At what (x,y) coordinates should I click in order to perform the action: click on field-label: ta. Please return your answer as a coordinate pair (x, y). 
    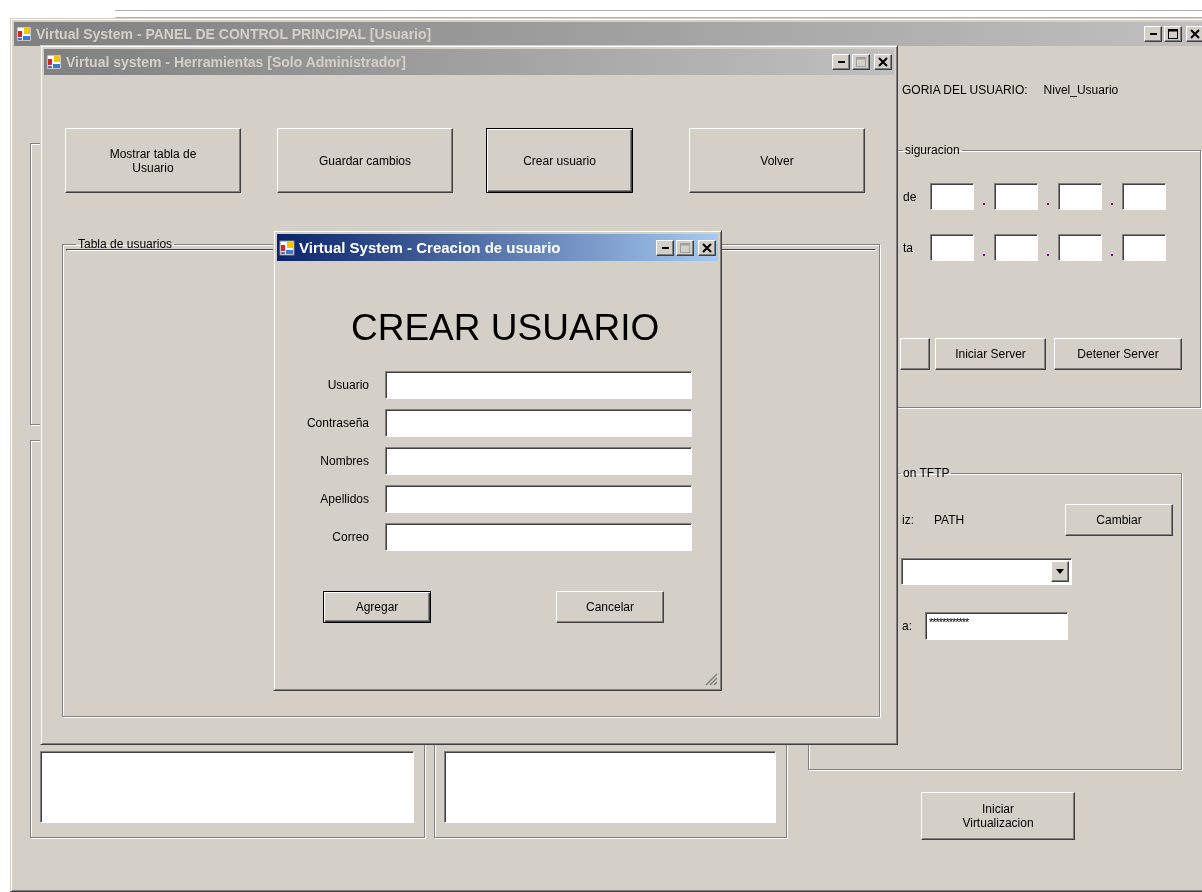
    Looking at the image, I should click on (908, 247).